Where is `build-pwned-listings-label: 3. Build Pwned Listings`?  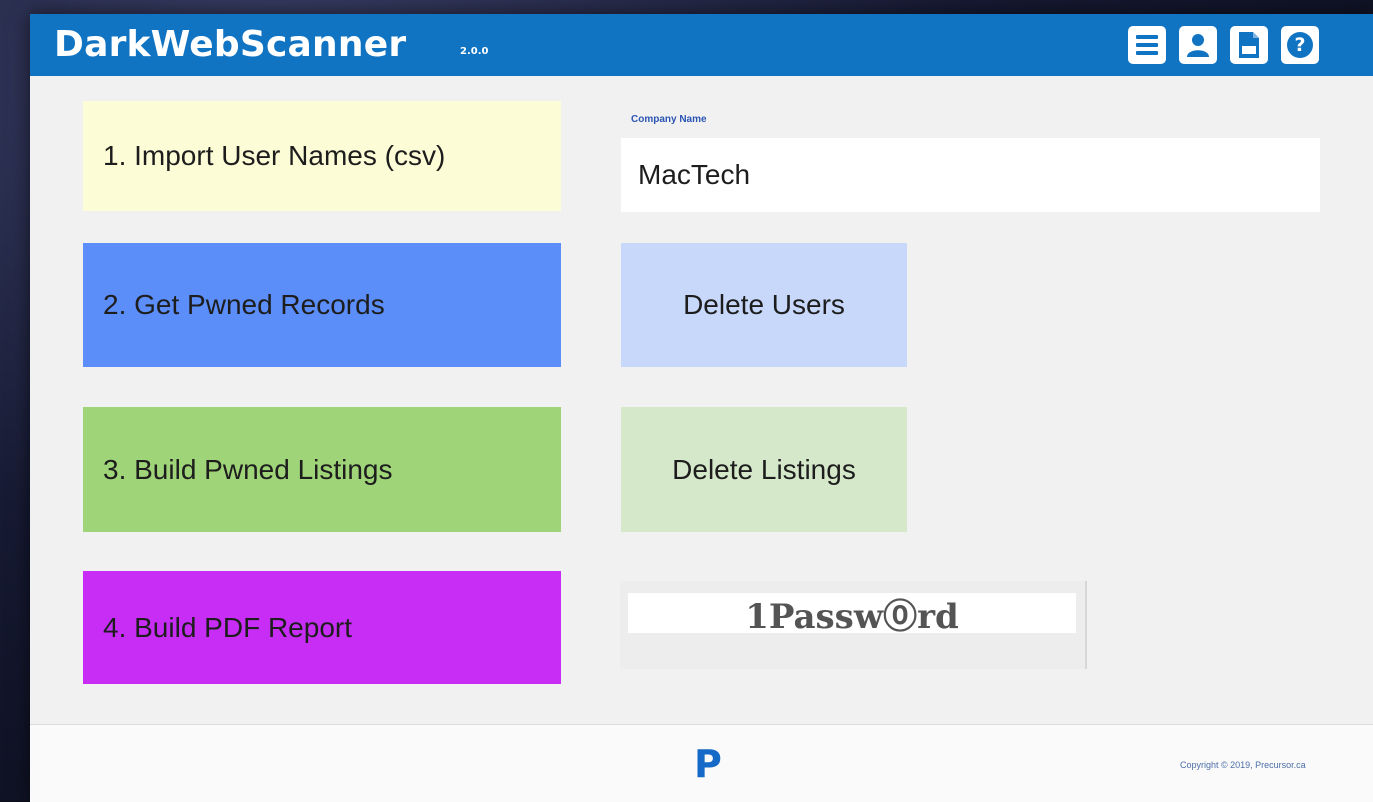 build-pwned-listings-label: 3. Build Pwned Listings is located at coordinates (248, 469).